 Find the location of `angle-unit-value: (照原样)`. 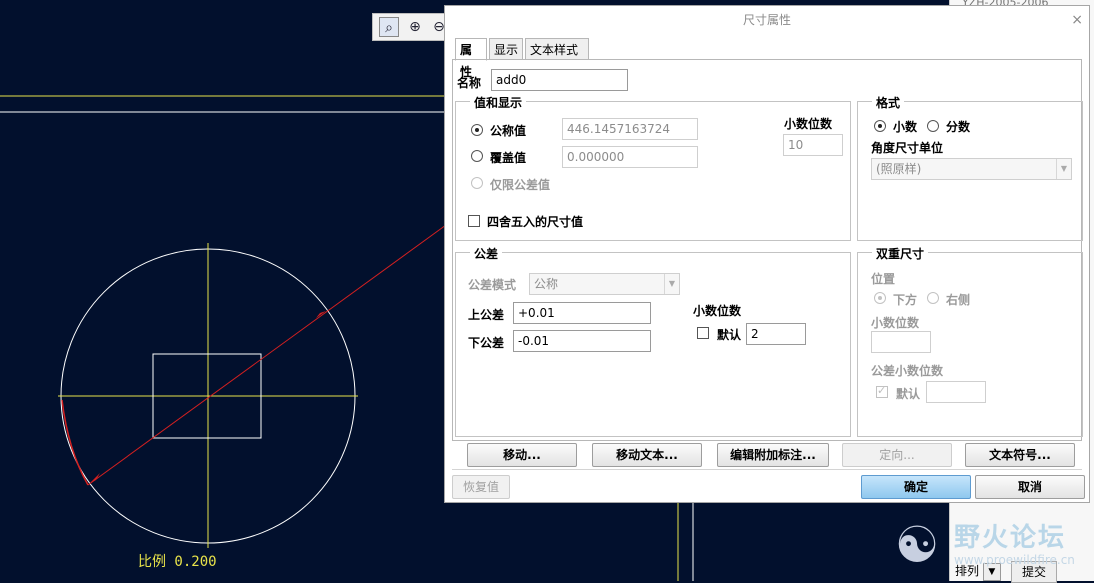

angle-unit-value: (照原样) is located at coordinates (899, 169).